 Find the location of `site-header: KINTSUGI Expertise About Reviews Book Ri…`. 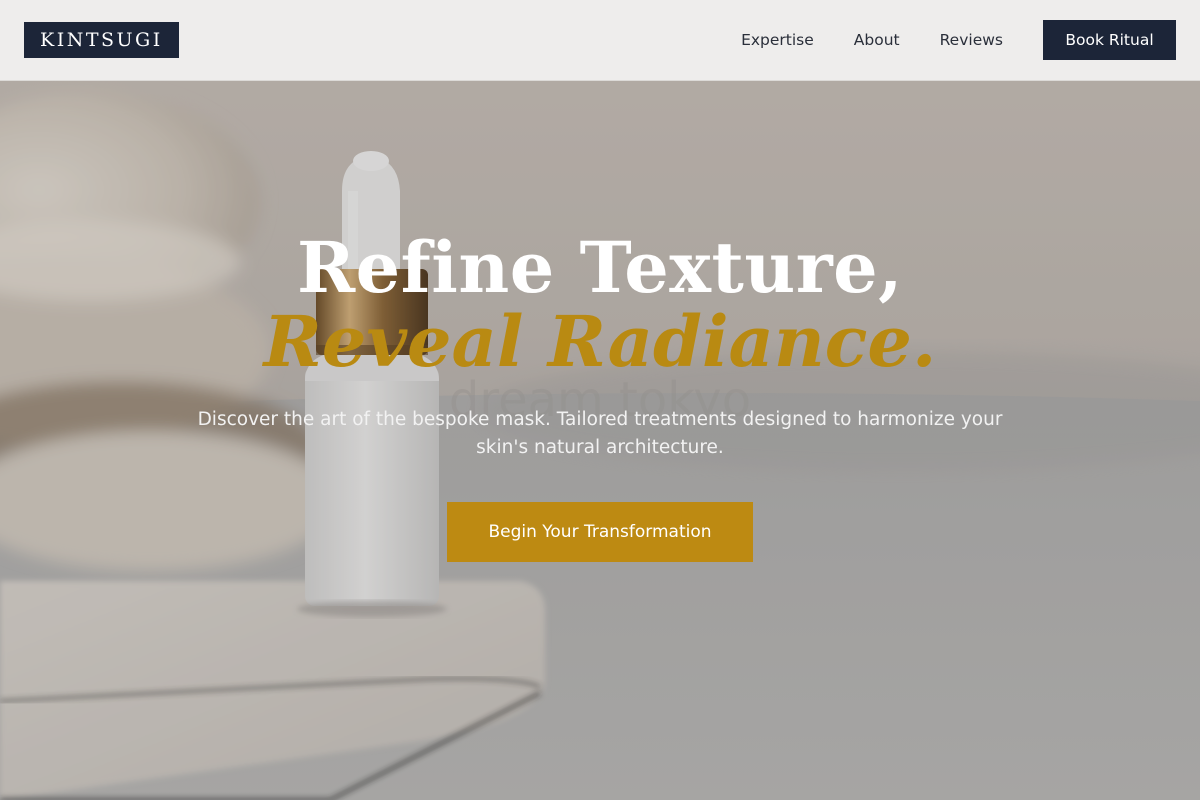

site-header: KINTSUGI Expertise About Reviews Book Ri… is located at coordinates (600, 40).